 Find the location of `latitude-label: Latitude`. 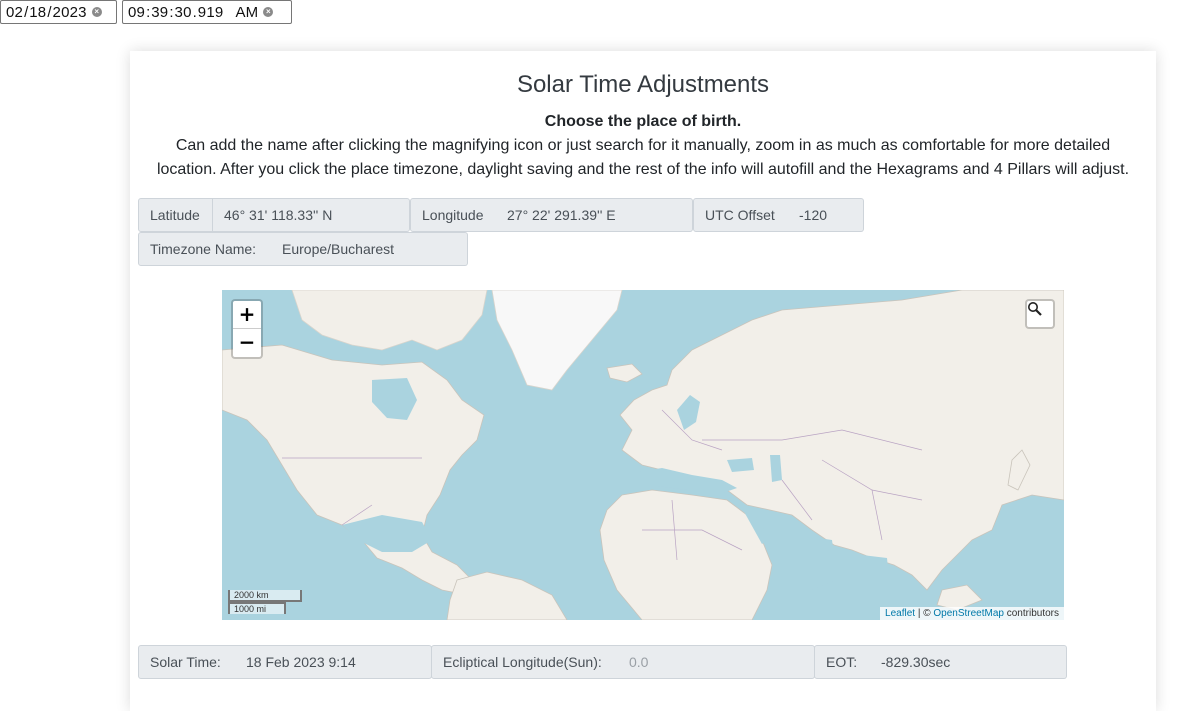

latitude-label: Latitude is located at coordinates (175, 215).